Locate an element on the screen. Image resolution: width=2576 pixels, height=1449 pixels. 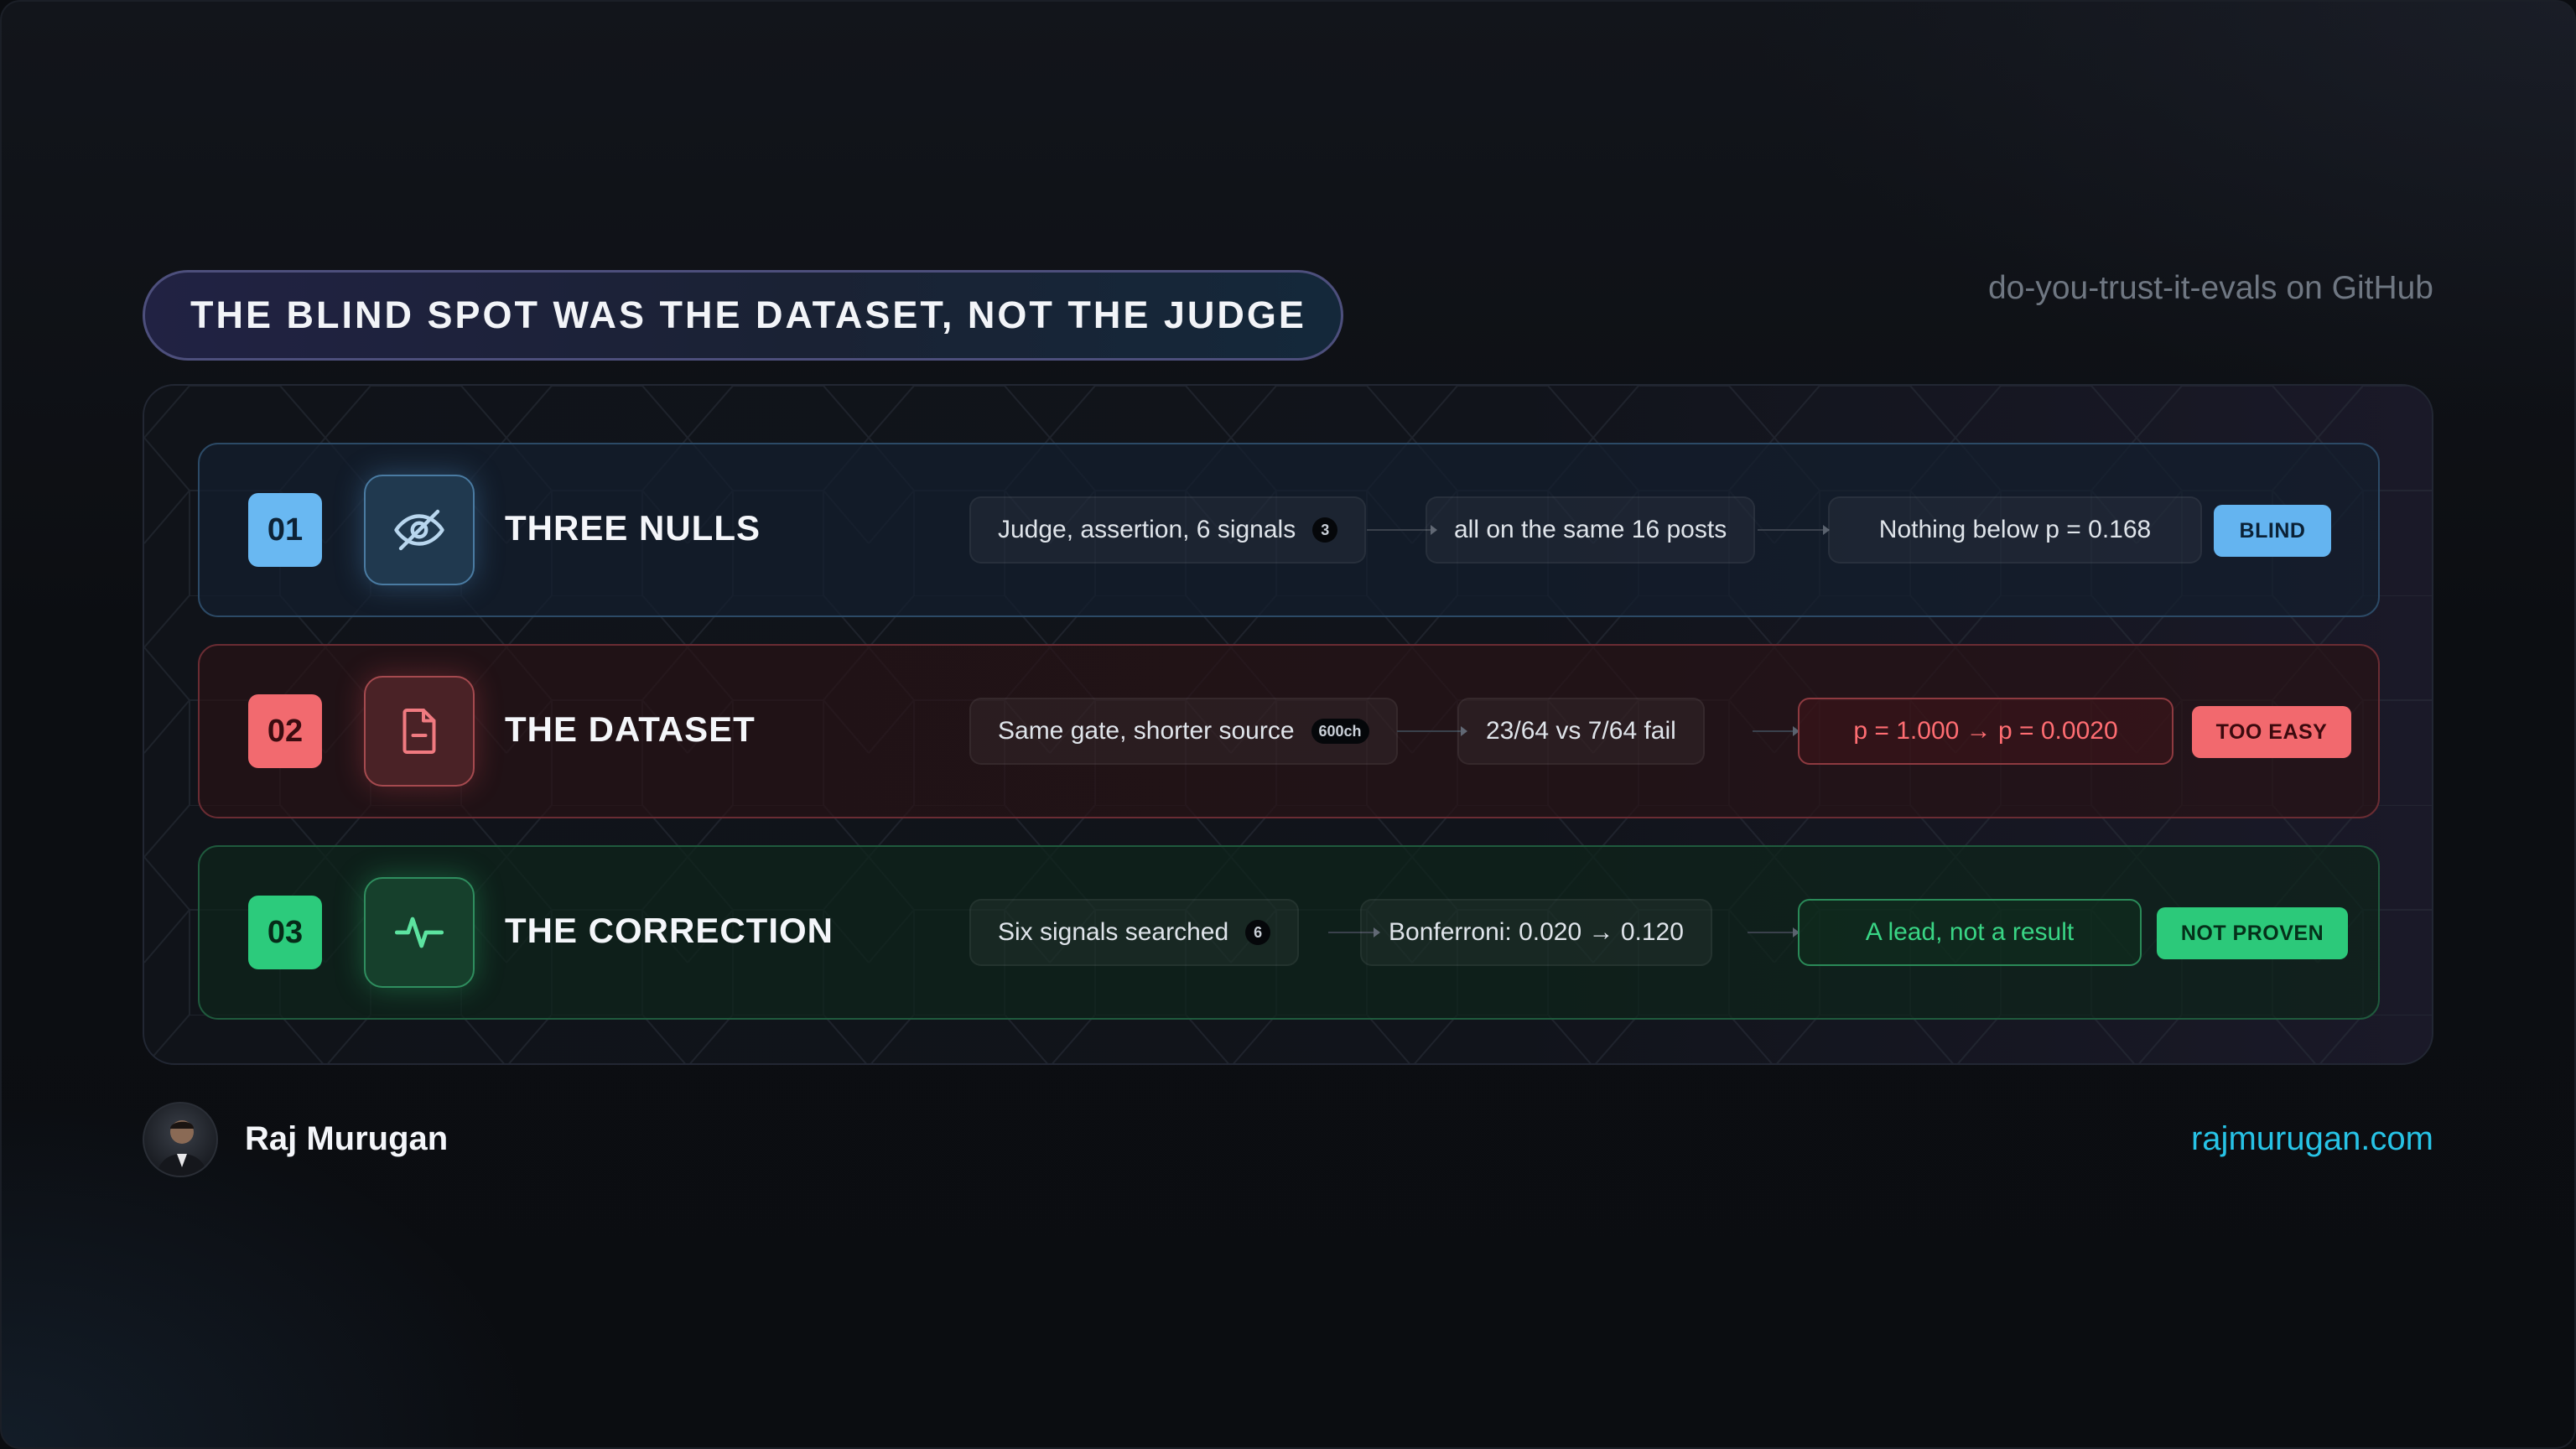
author-avatar is located at coordinates (180, 1139).